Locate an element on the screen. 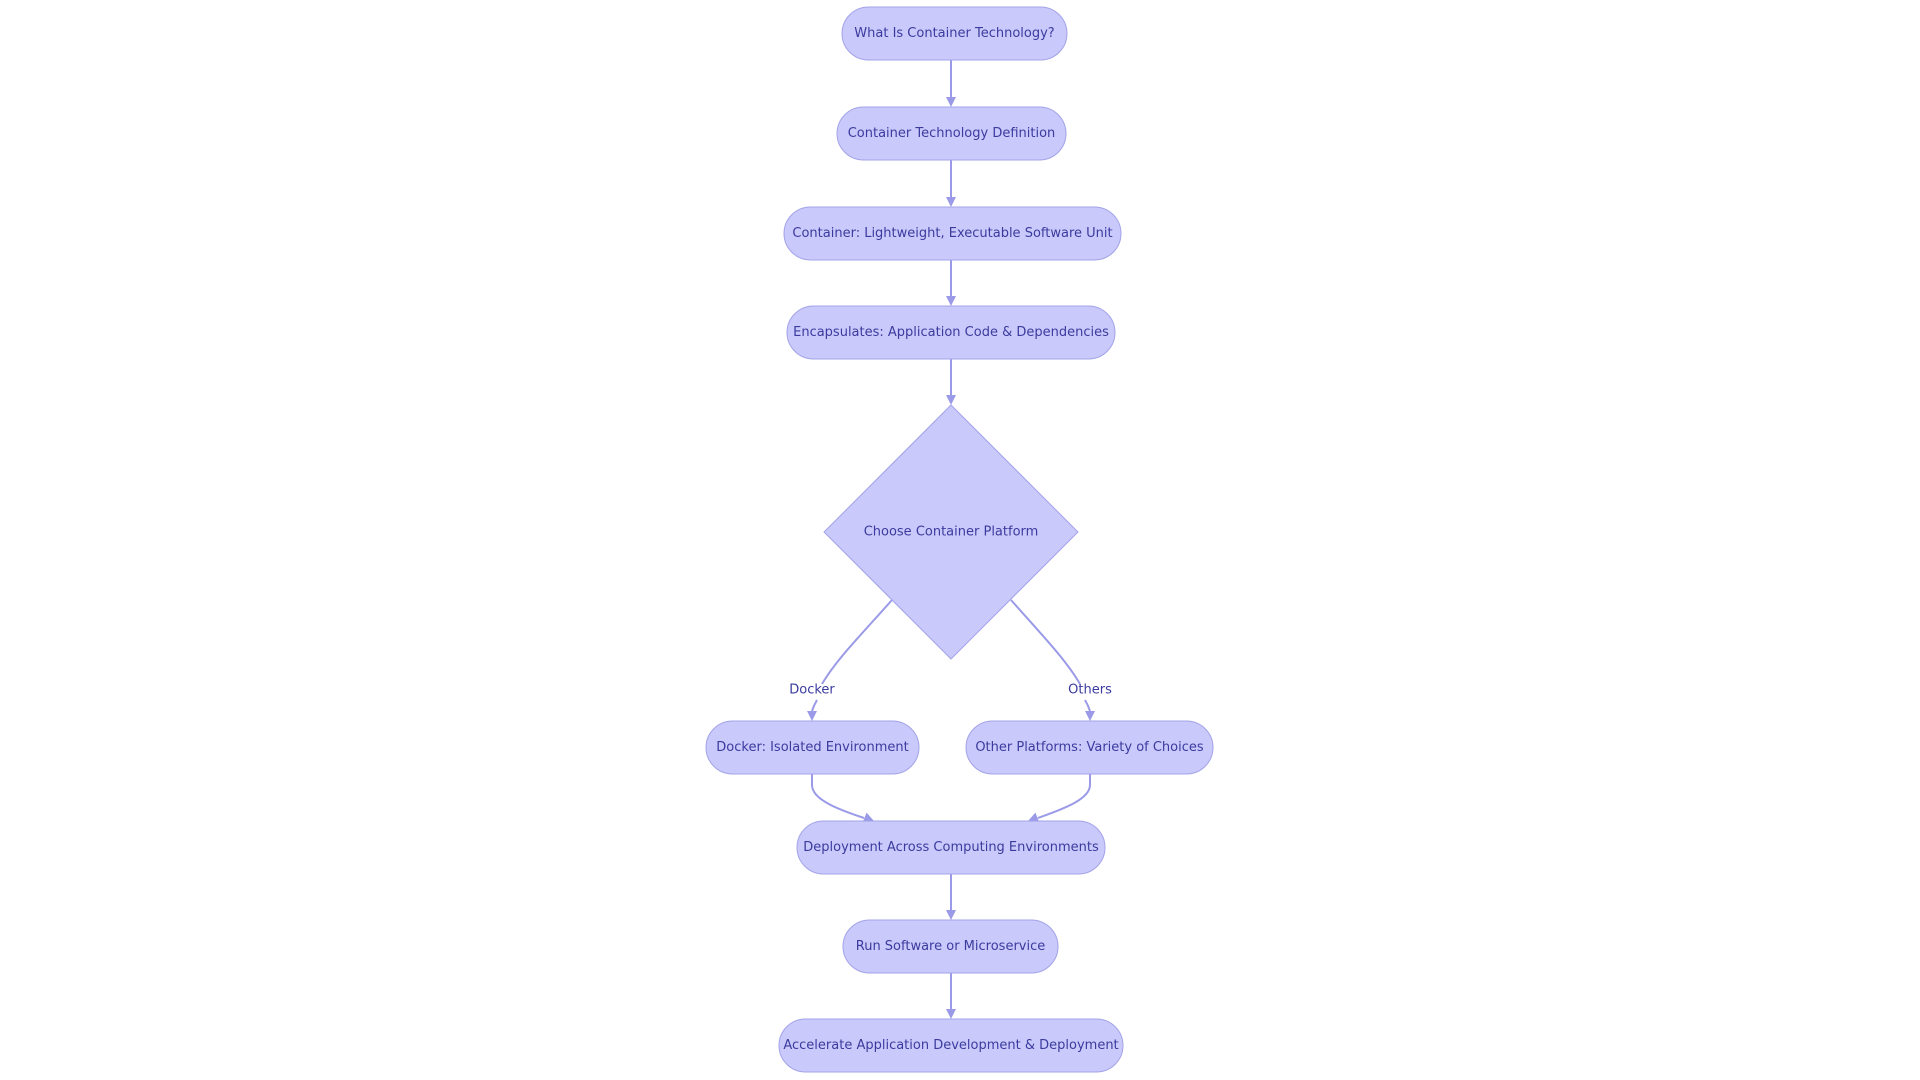 Image resolution: width=1920 pixels, height=1080 pixels. edge-n4-n5 is located at coordinates (951, 382).